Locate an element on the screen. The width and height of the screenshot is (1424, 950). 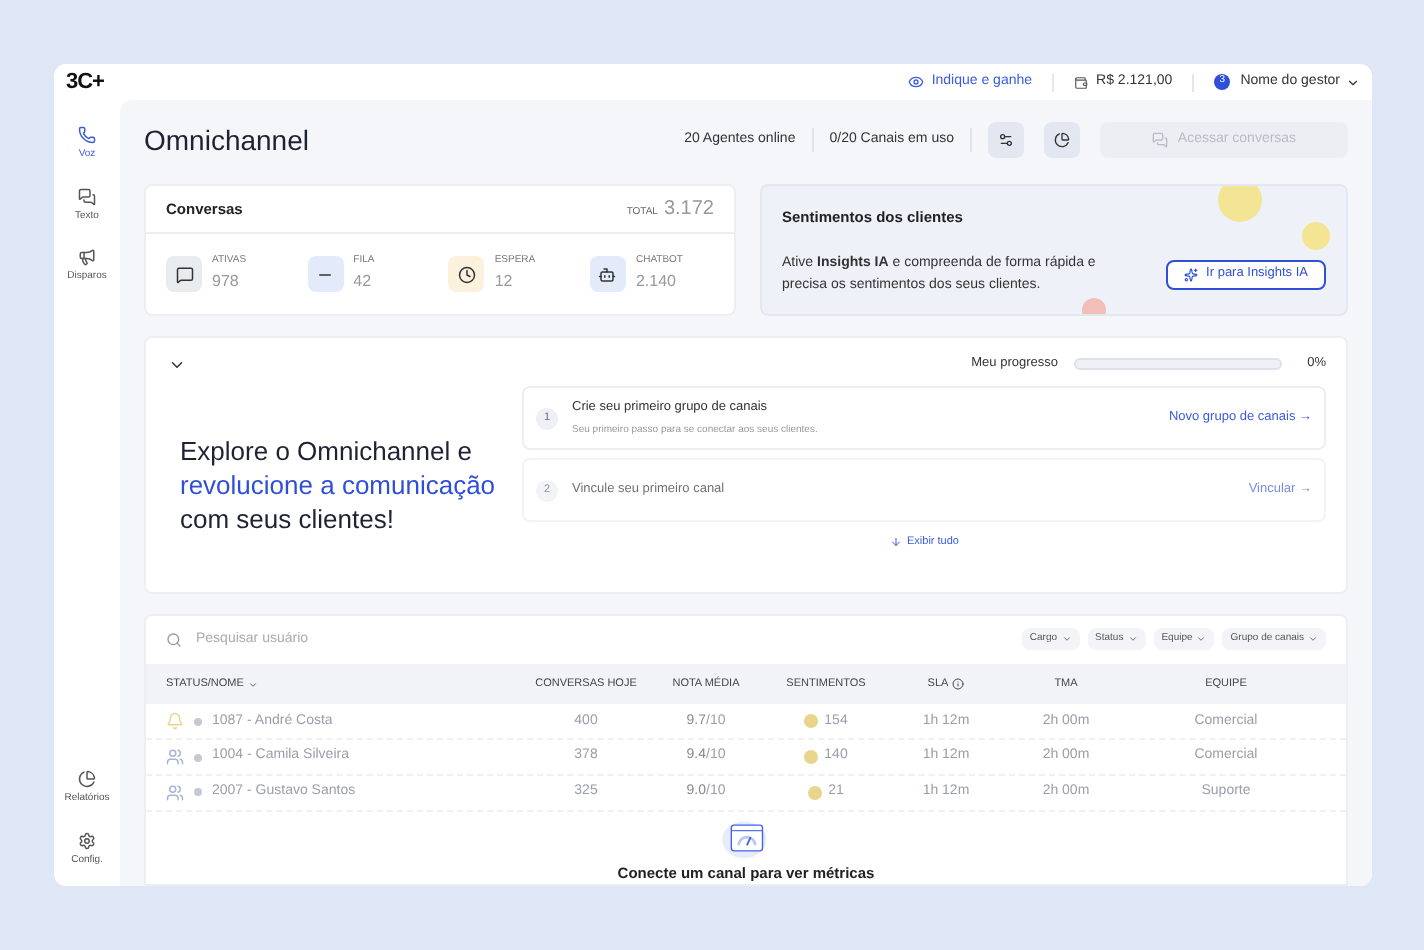
stat-value: 42 is located at coordinates (363, 281).